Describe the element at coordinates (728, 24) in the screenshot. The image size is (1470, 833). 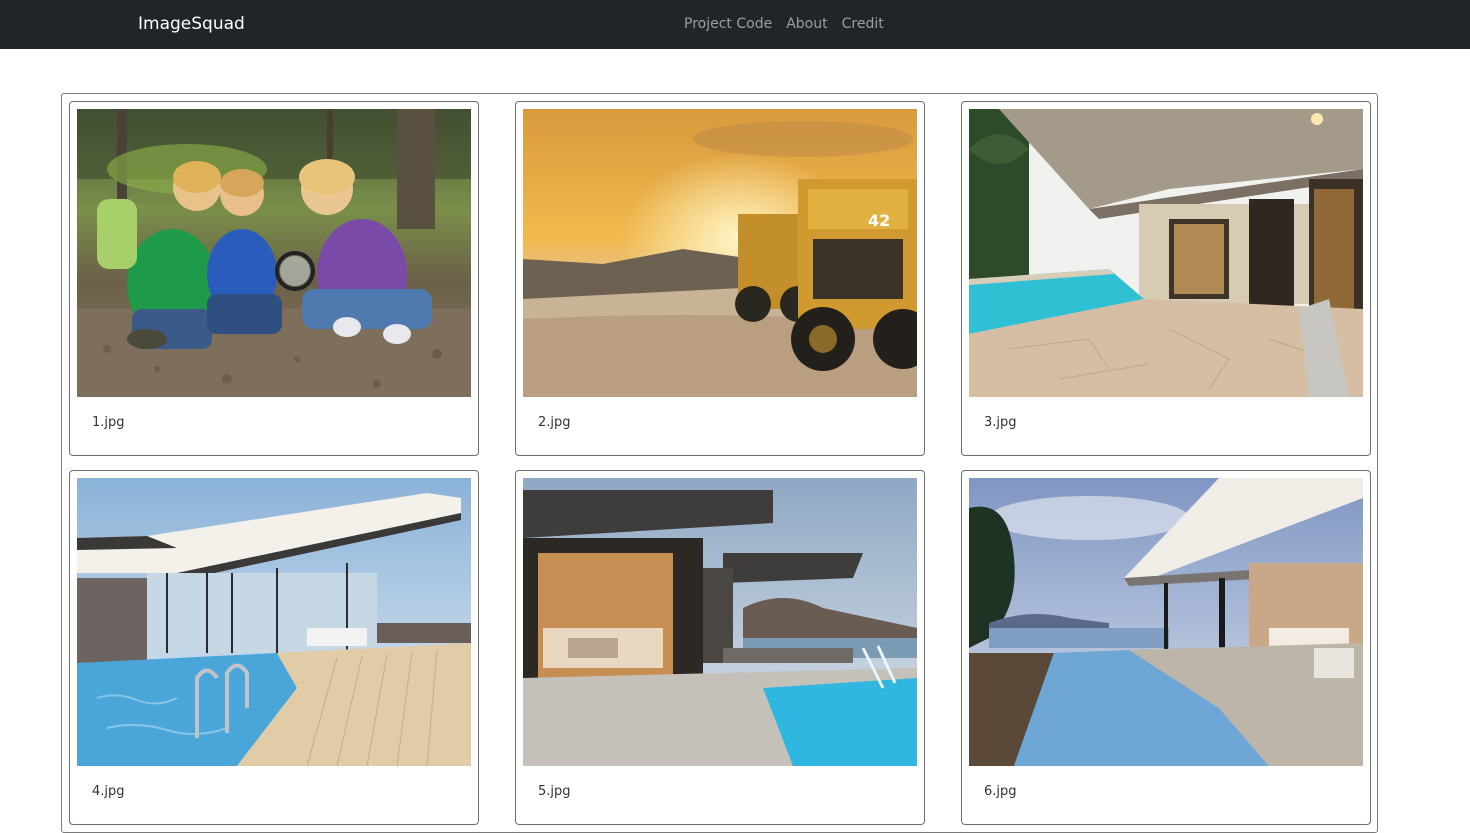
I see `nav-link-project-code: Project Code` at that location.